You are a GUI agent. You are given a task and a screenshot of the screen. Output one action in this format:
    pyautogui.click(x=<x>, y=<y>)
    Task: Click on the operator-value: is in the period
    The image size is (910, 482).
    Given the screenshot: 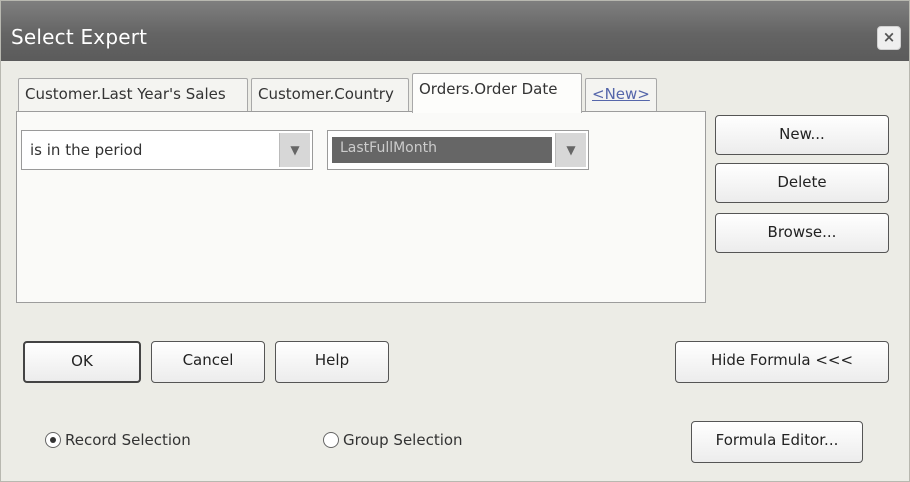 What is the action you would take?
    pyautogui.click(x=86, y=150)
    